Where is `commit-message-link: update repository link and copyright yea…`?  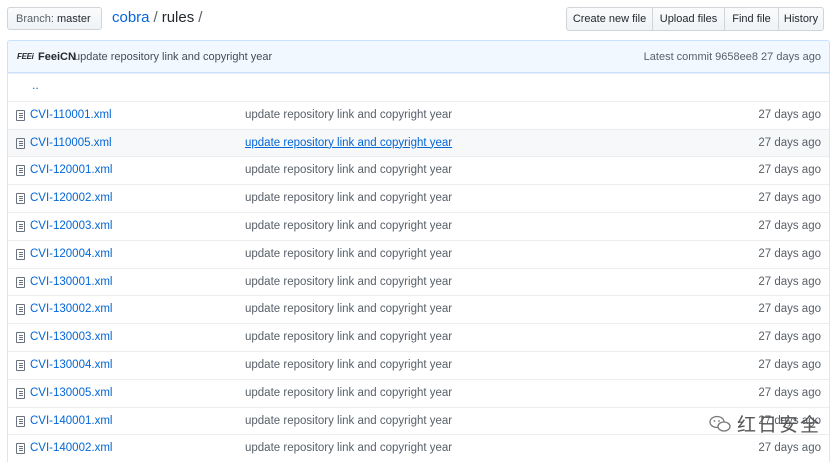 commit-message-link: update repository link and copyright yea… is located at coordinates (173, 57).